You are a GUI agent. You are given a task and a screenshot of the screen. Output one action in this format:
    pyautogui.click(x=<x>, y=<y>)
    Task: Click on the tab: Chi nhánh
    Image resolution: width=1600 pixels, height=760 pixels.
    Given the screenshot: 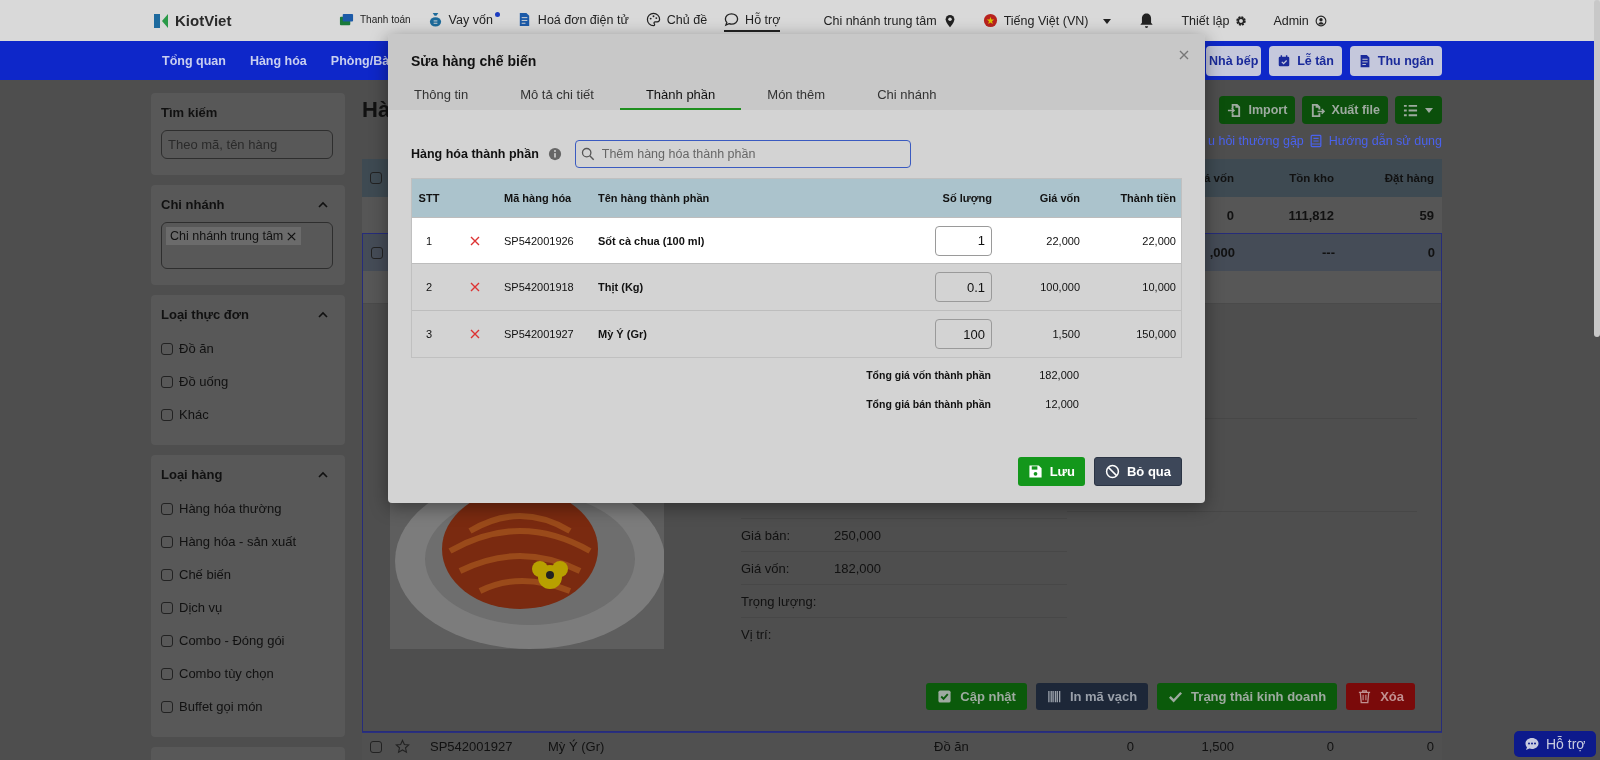 What is the action you would take?
    pyautogui.click(x=907, y=95)
    